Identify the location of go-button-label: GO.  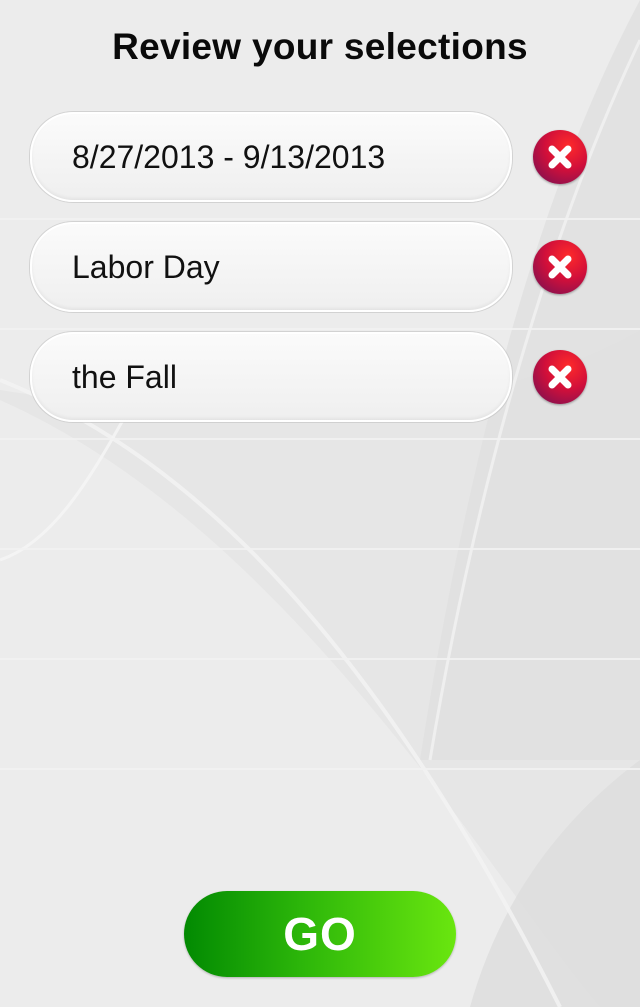
(320, 934).